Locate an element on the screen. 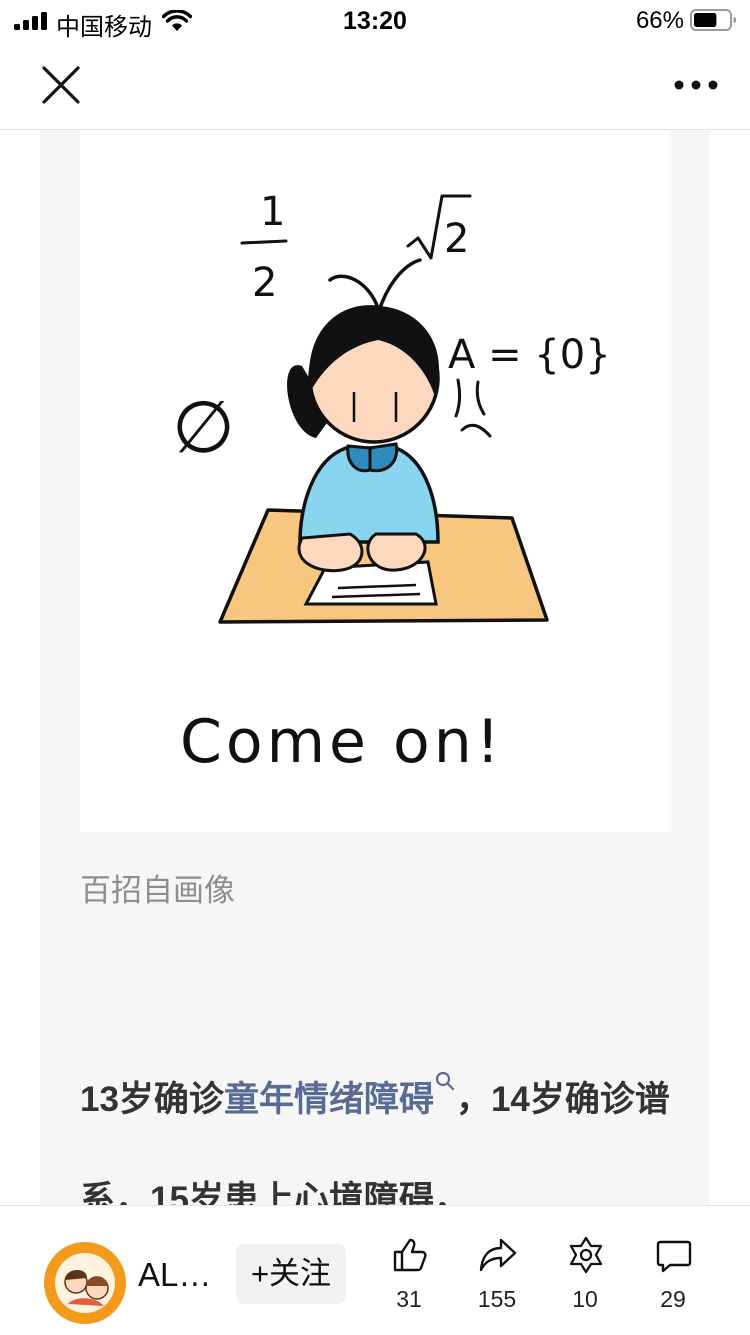 This screenshot has height=1335, width=750. fraction-numerator: 1 is located at coordinates (272, 212).